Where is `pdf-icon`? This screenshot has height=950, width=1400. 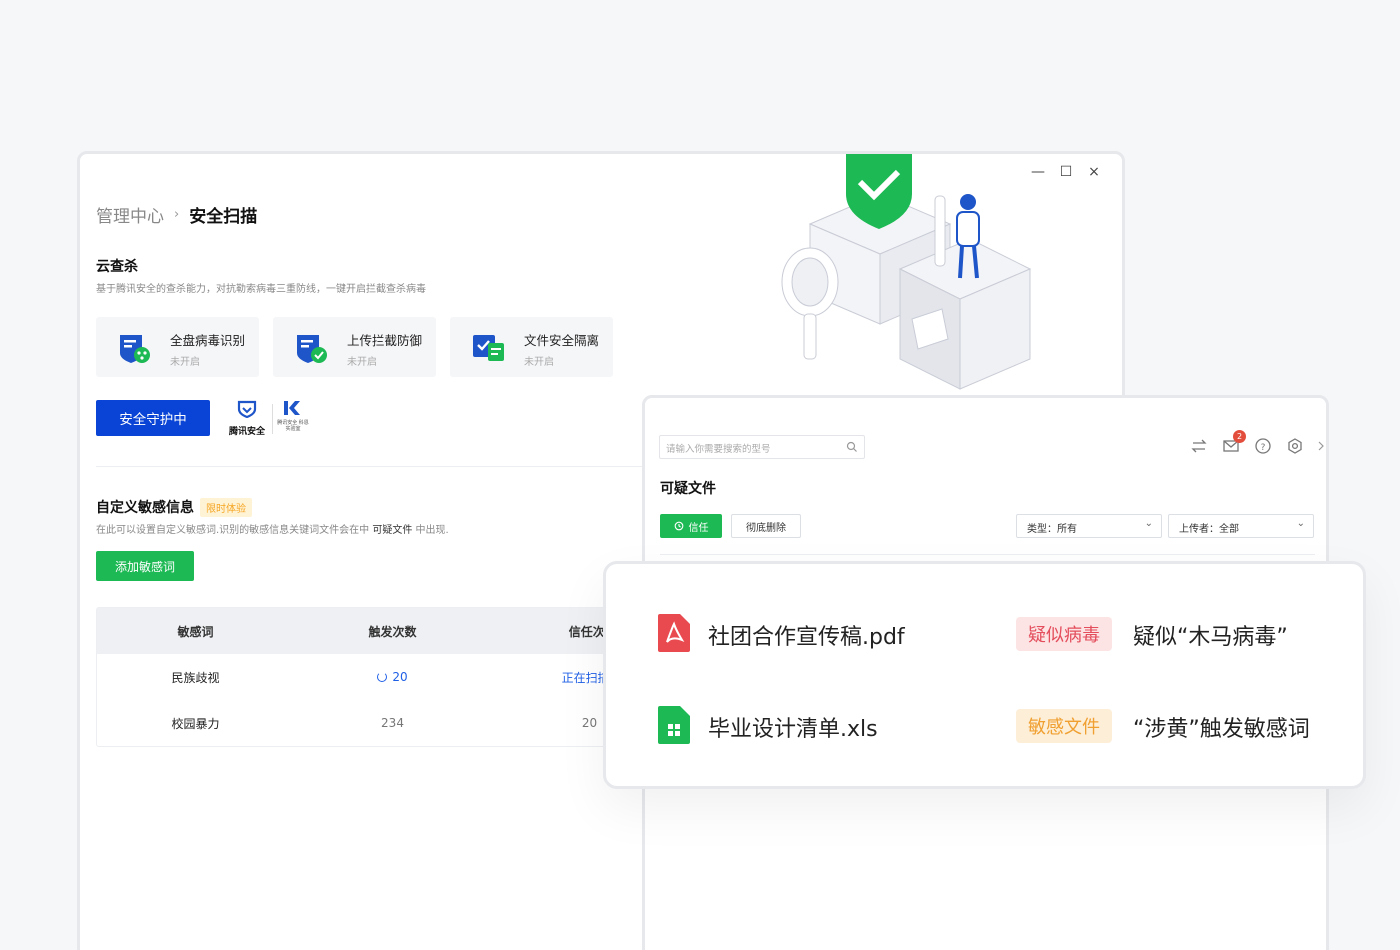 pdf-icon is located at coordinates (674, 633).